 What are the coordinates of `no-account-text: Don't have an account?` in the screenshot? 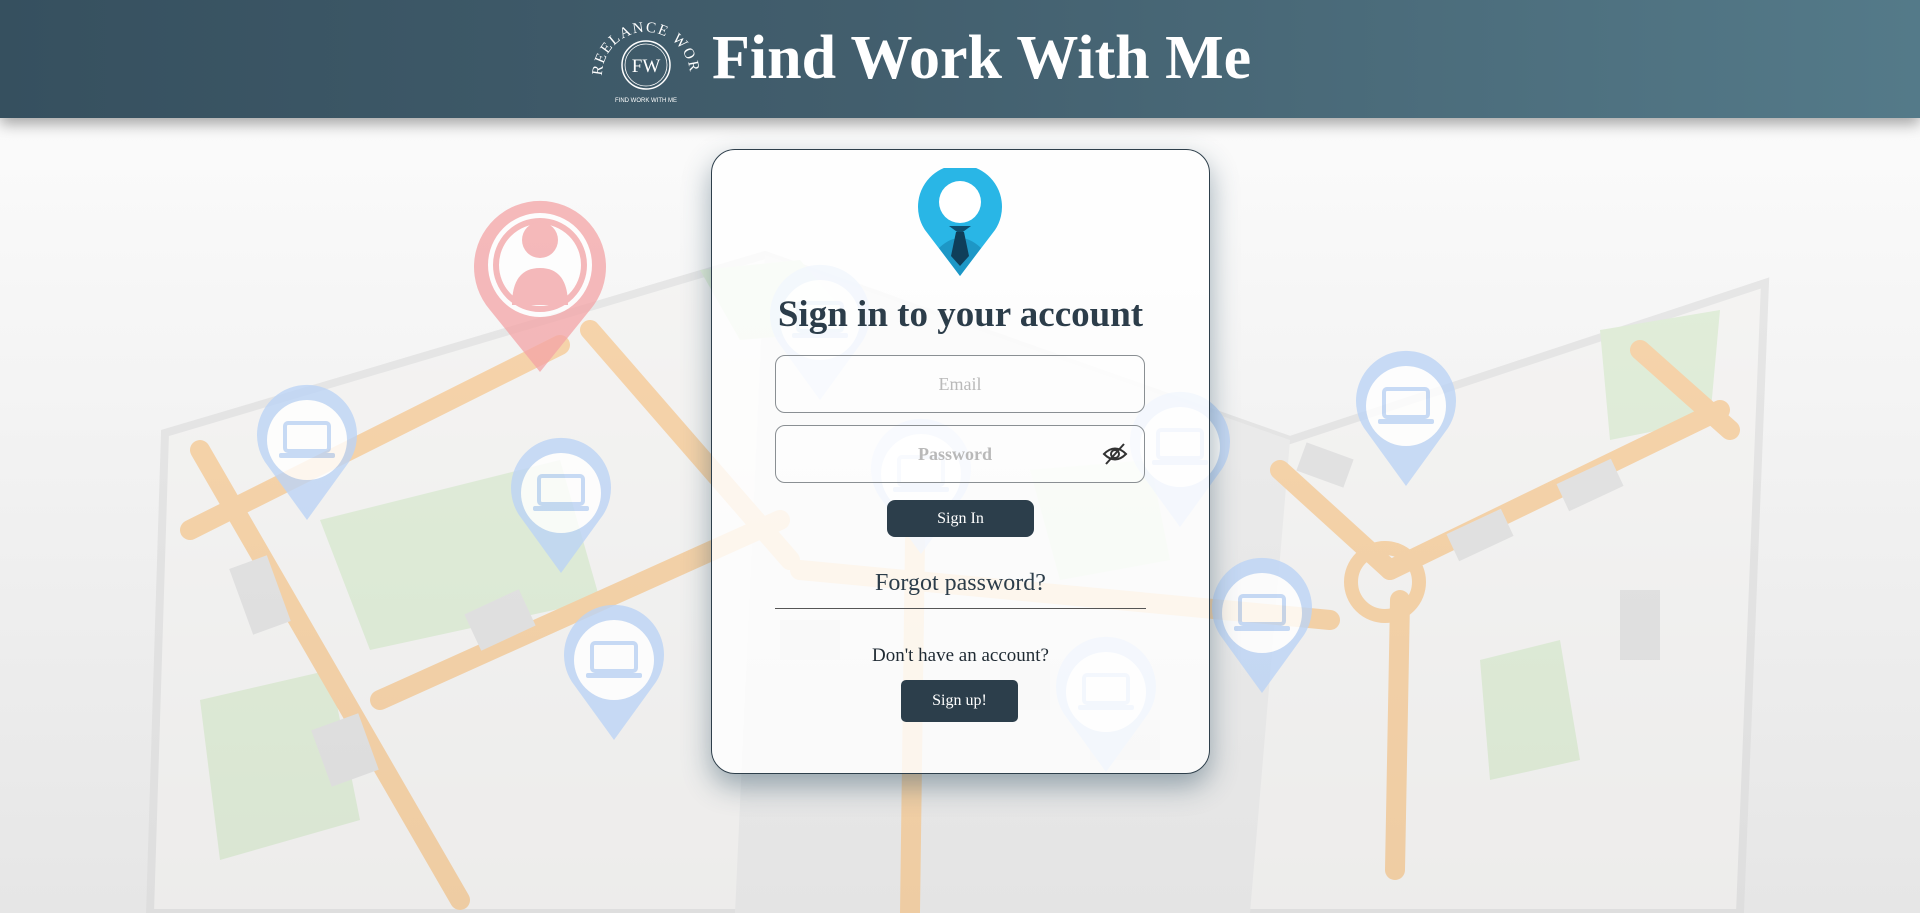 It's located at (960, 655).